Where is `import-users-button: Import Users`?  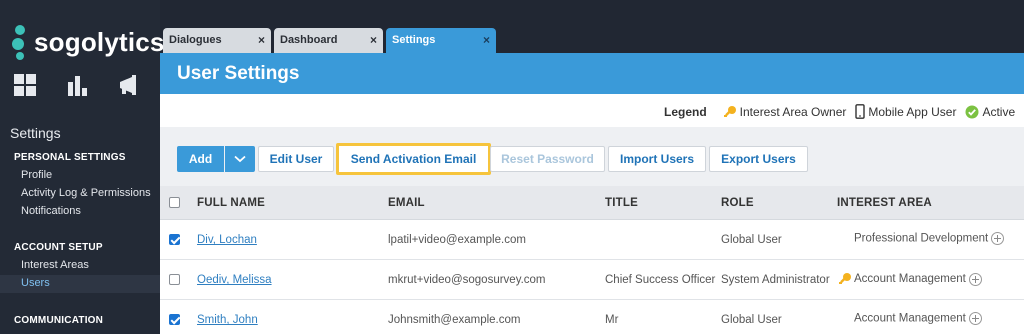 import-users-button: Import Users is located at coordinates (657, 159).